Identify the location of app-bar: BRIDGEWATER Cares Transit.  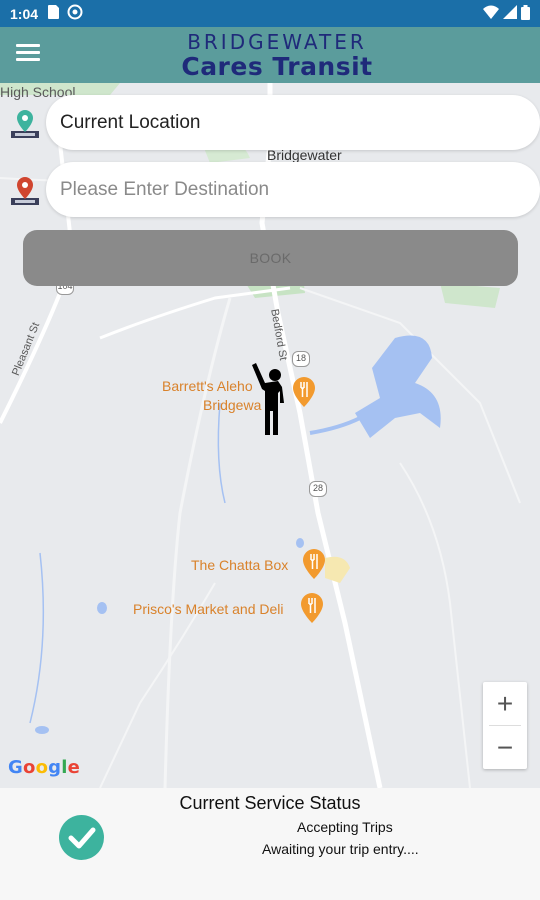
(270, 55).